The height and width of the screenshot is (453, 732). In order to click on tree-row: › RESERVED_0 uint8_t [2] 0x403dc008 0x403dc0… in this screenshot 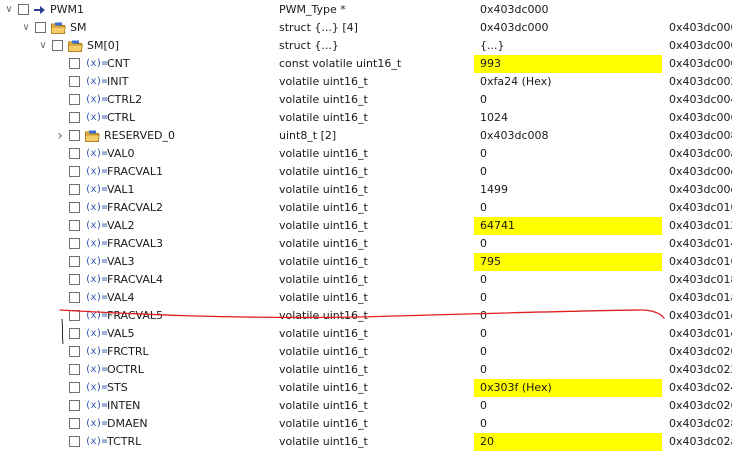, I will do `click(366, 136)`.